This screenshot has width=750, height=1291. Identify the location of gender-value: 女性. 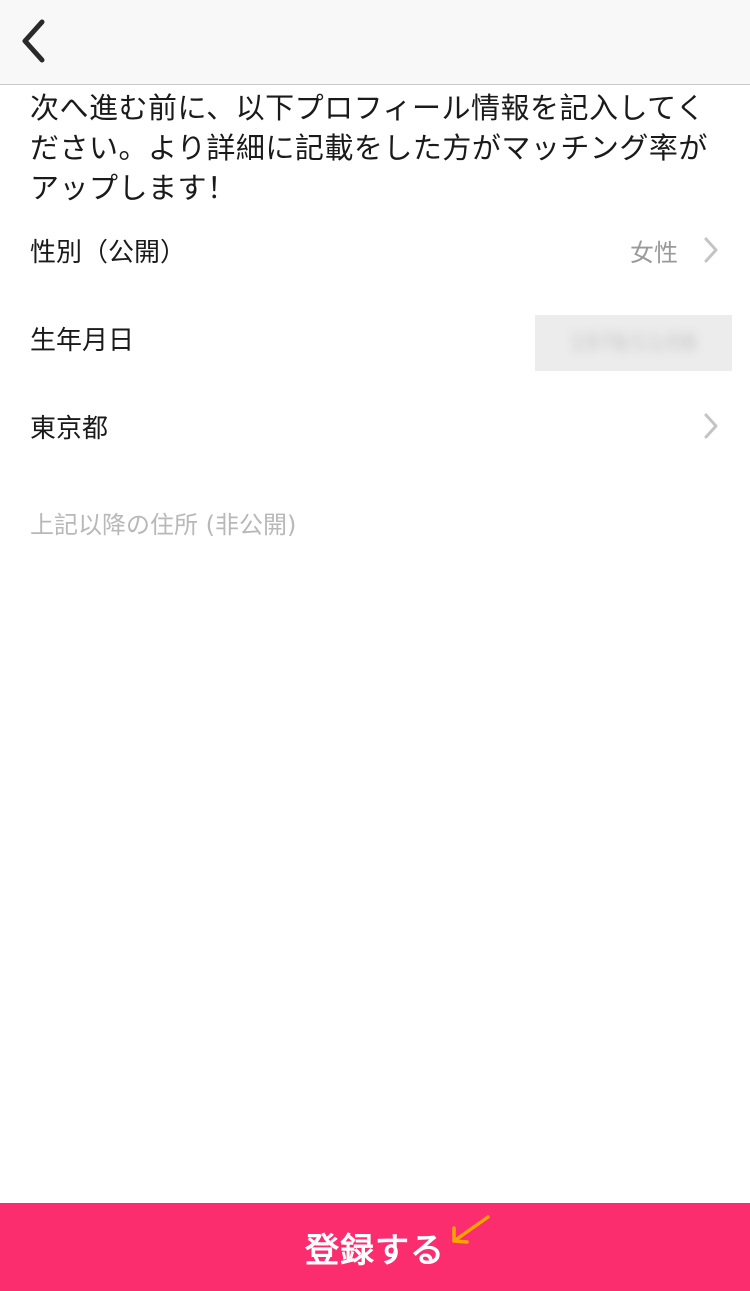
(654, 252).